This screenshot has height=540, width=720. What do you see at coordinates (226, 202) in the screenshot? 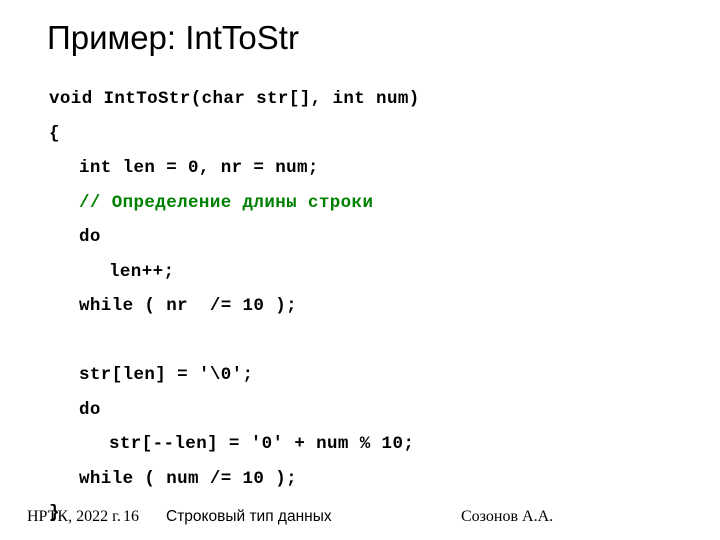
I see `code-line: // Определение длины строки` at bounding box center [226, 202].